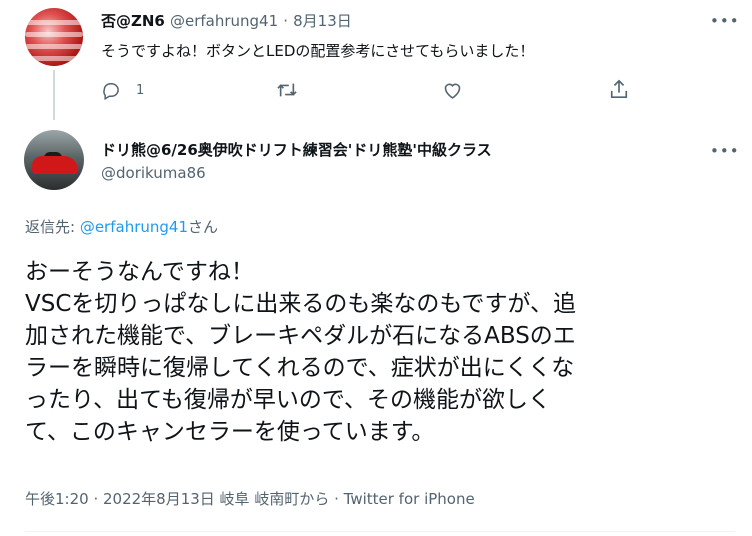  What do you see at coordinates (322, 21) in the screenshot?
I see `reply-date: 8月13日` at bounding box center [322, 21].